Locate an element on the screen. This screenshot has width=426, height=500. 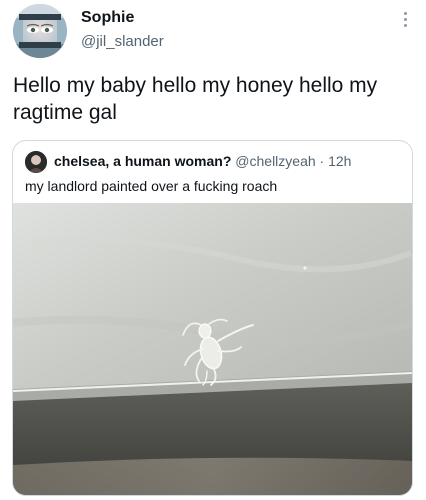
quoted-tweet-timestamp: 12h is located at coordinates (339, 161).